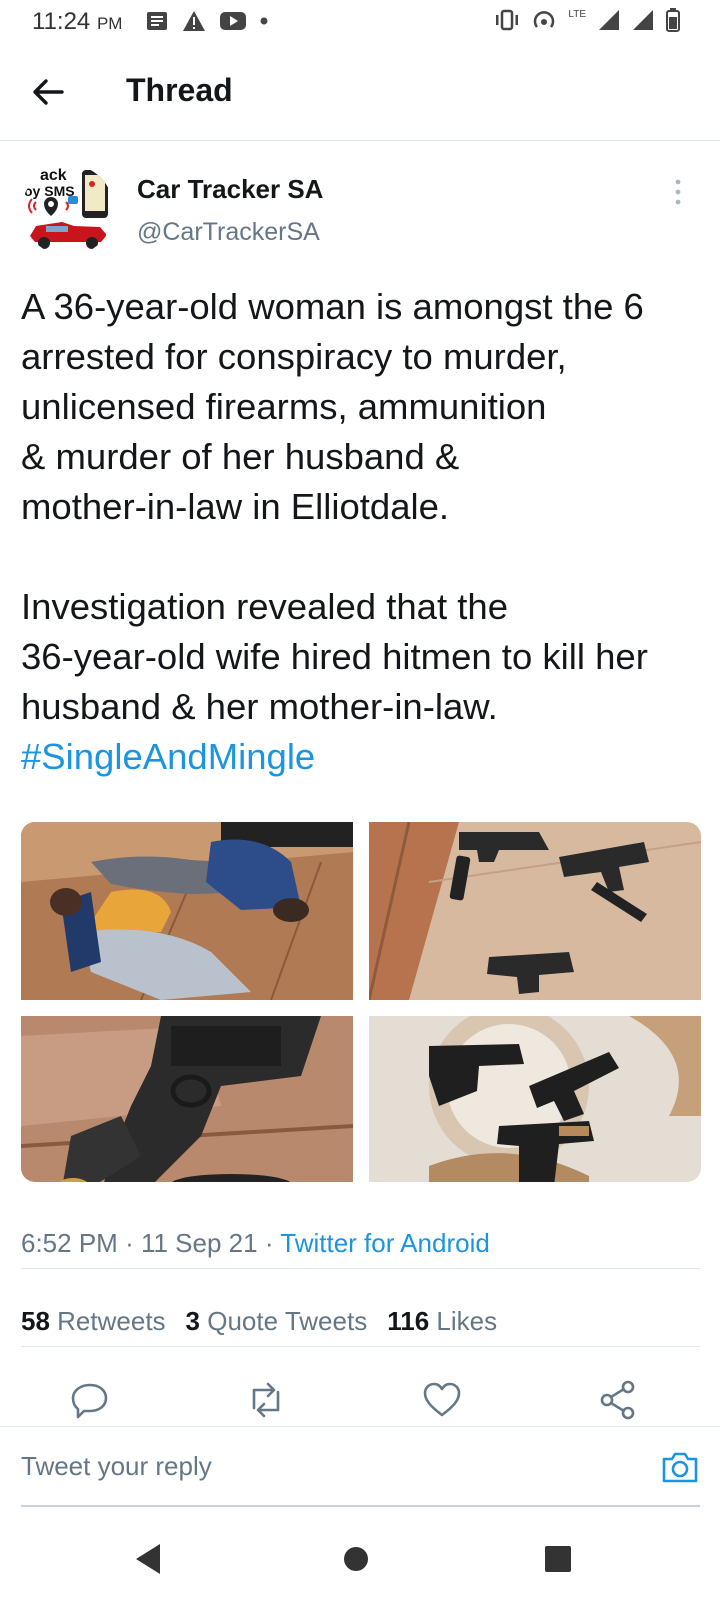  I want to click on retweets-stat: 58 Retweets, so click(93, 1321).